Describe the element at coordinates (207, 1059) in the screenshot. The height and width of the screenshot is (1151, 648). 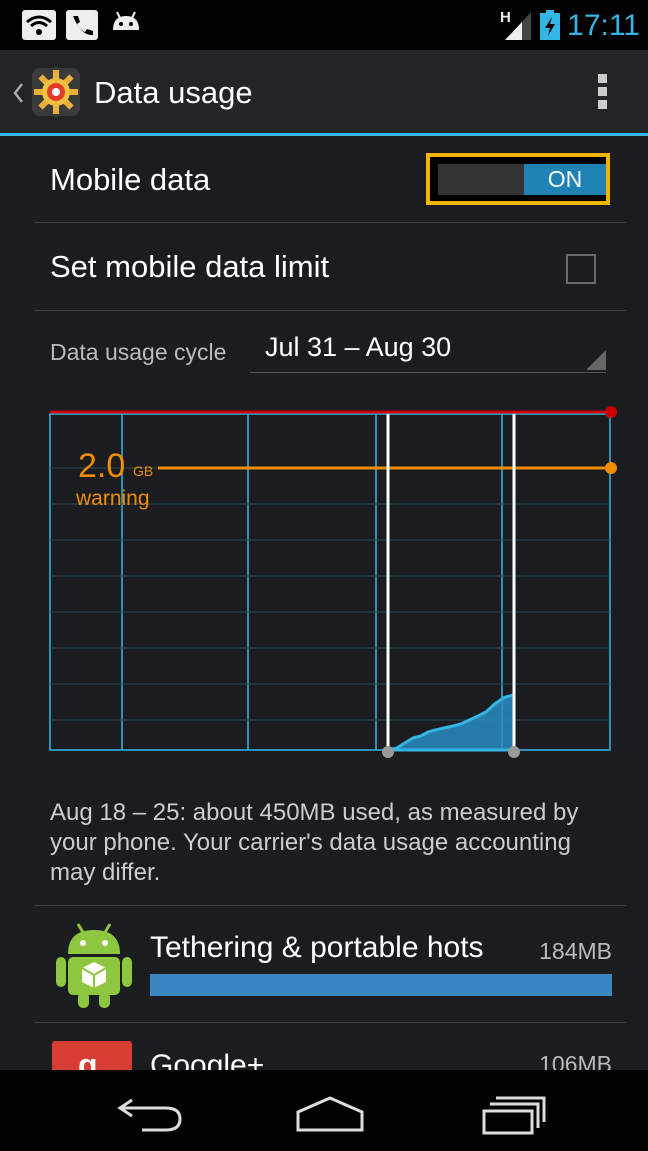
I see `app-name: Google+` at that location.